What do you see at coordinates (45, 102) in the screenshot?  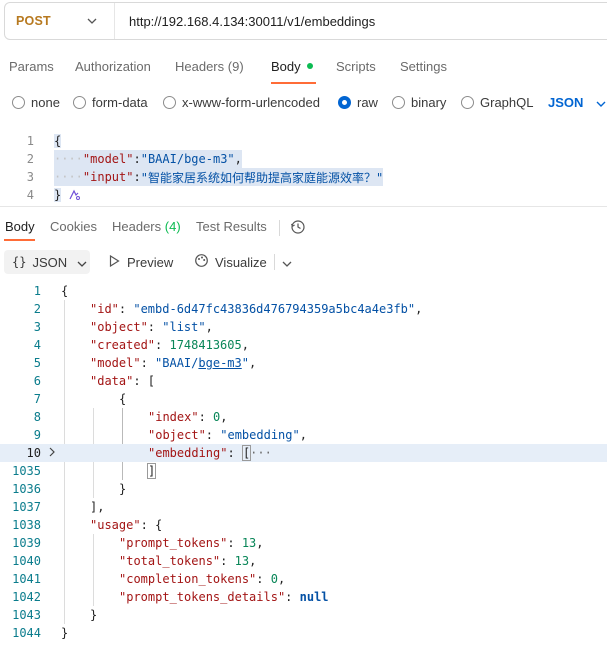 I see `radio-none-label: none` at bounding box center [45, 102].